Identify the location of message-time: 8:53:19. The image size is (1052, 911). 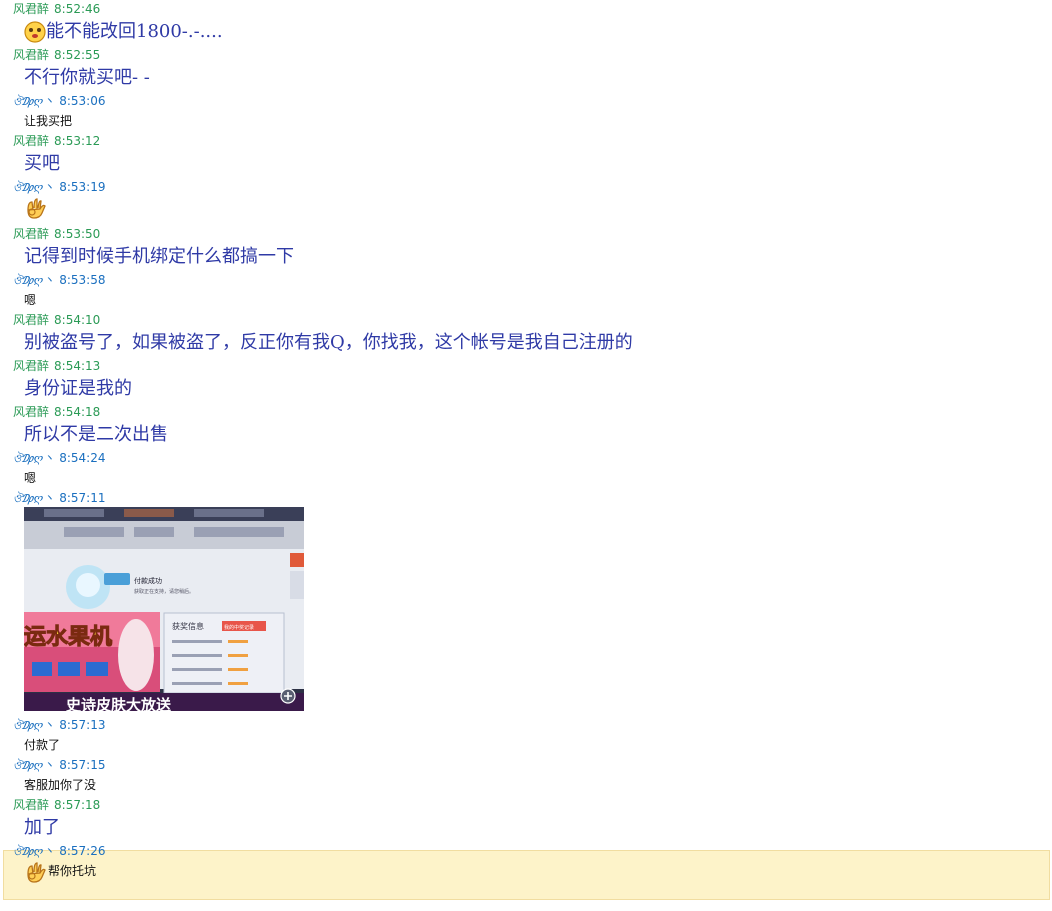
(82, 187).